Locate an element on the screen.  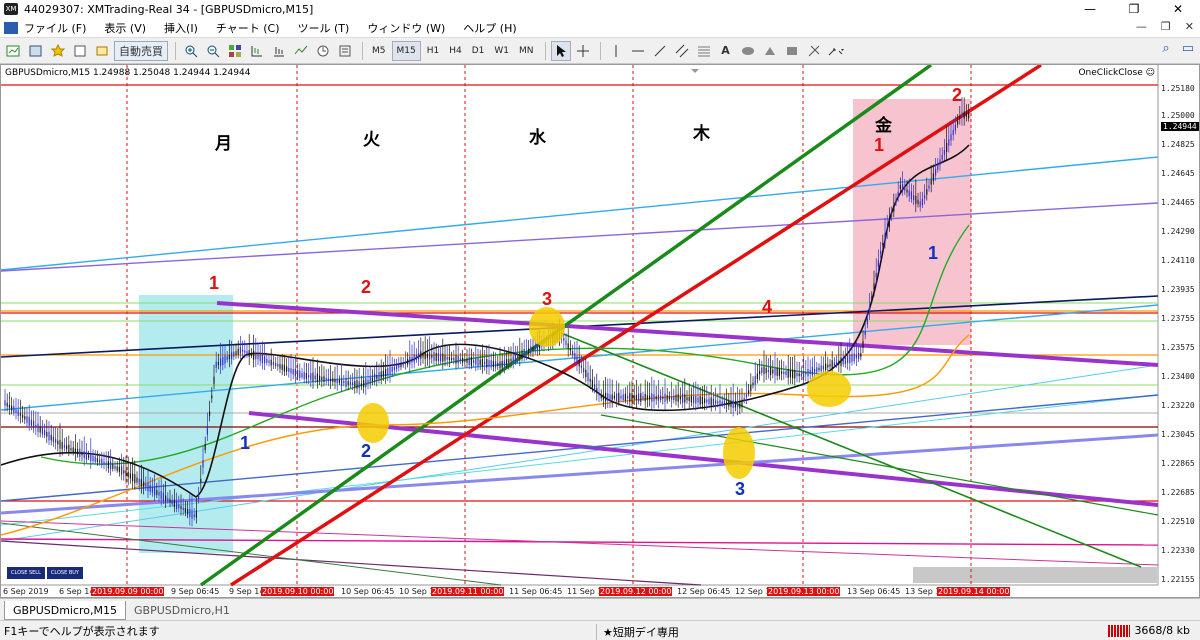
menu-view: 表示 (V) is located at coordinates (125, 28).